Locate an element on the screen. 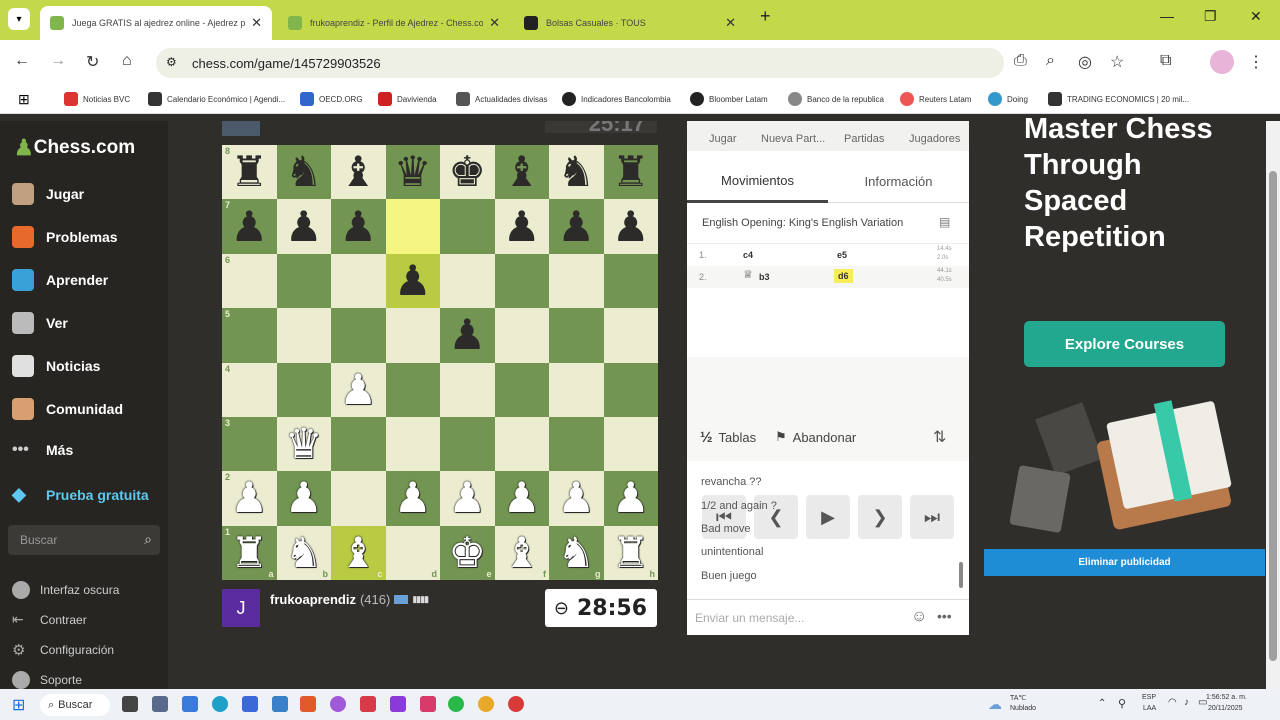 The image size is (1280, 720). tab-jugar: Jugar is located at coordinates (723, 139).